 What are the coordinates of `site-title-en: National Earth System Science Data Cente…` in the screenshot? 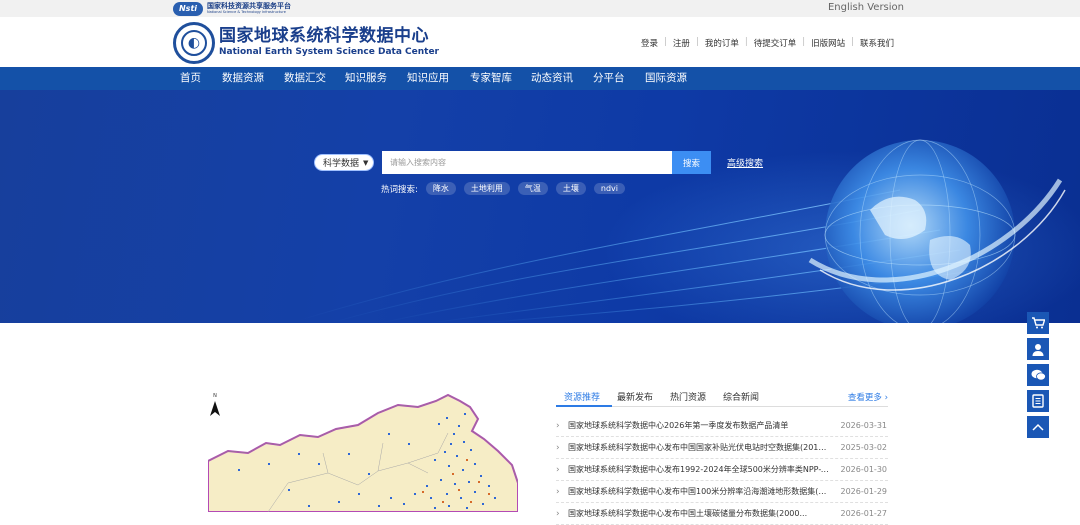 It's located at (329, 52).